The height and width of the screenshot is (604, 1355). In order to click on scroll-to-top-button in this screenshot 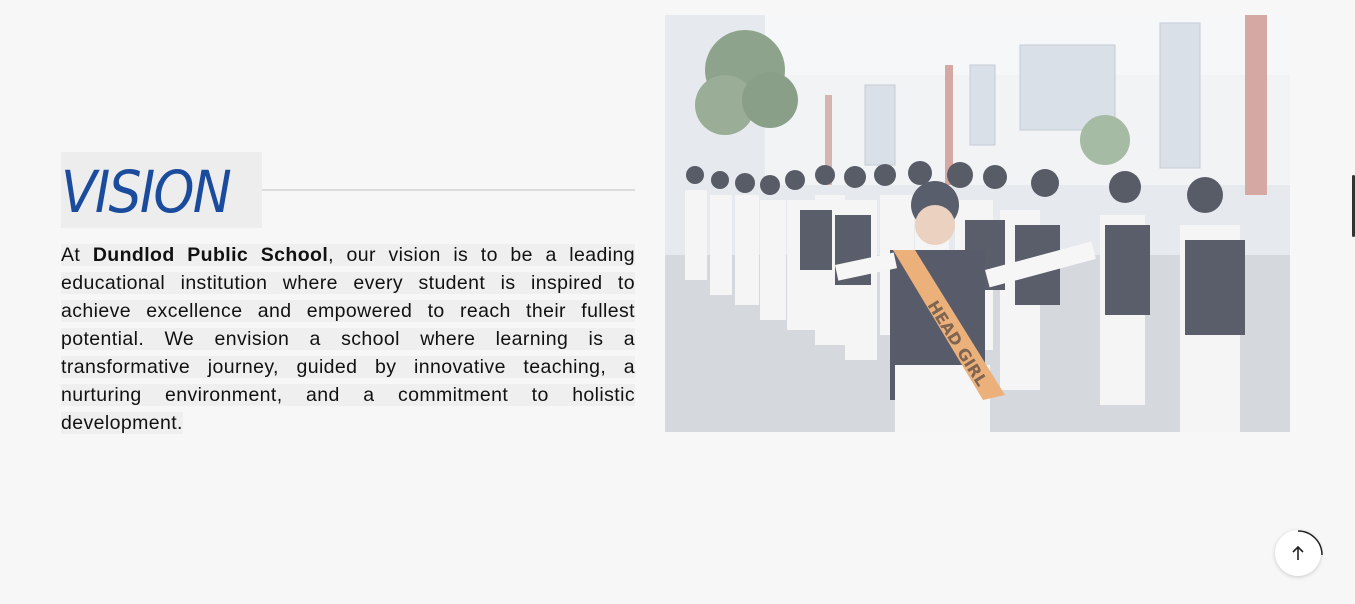, I will do `click(1299, 553)`.